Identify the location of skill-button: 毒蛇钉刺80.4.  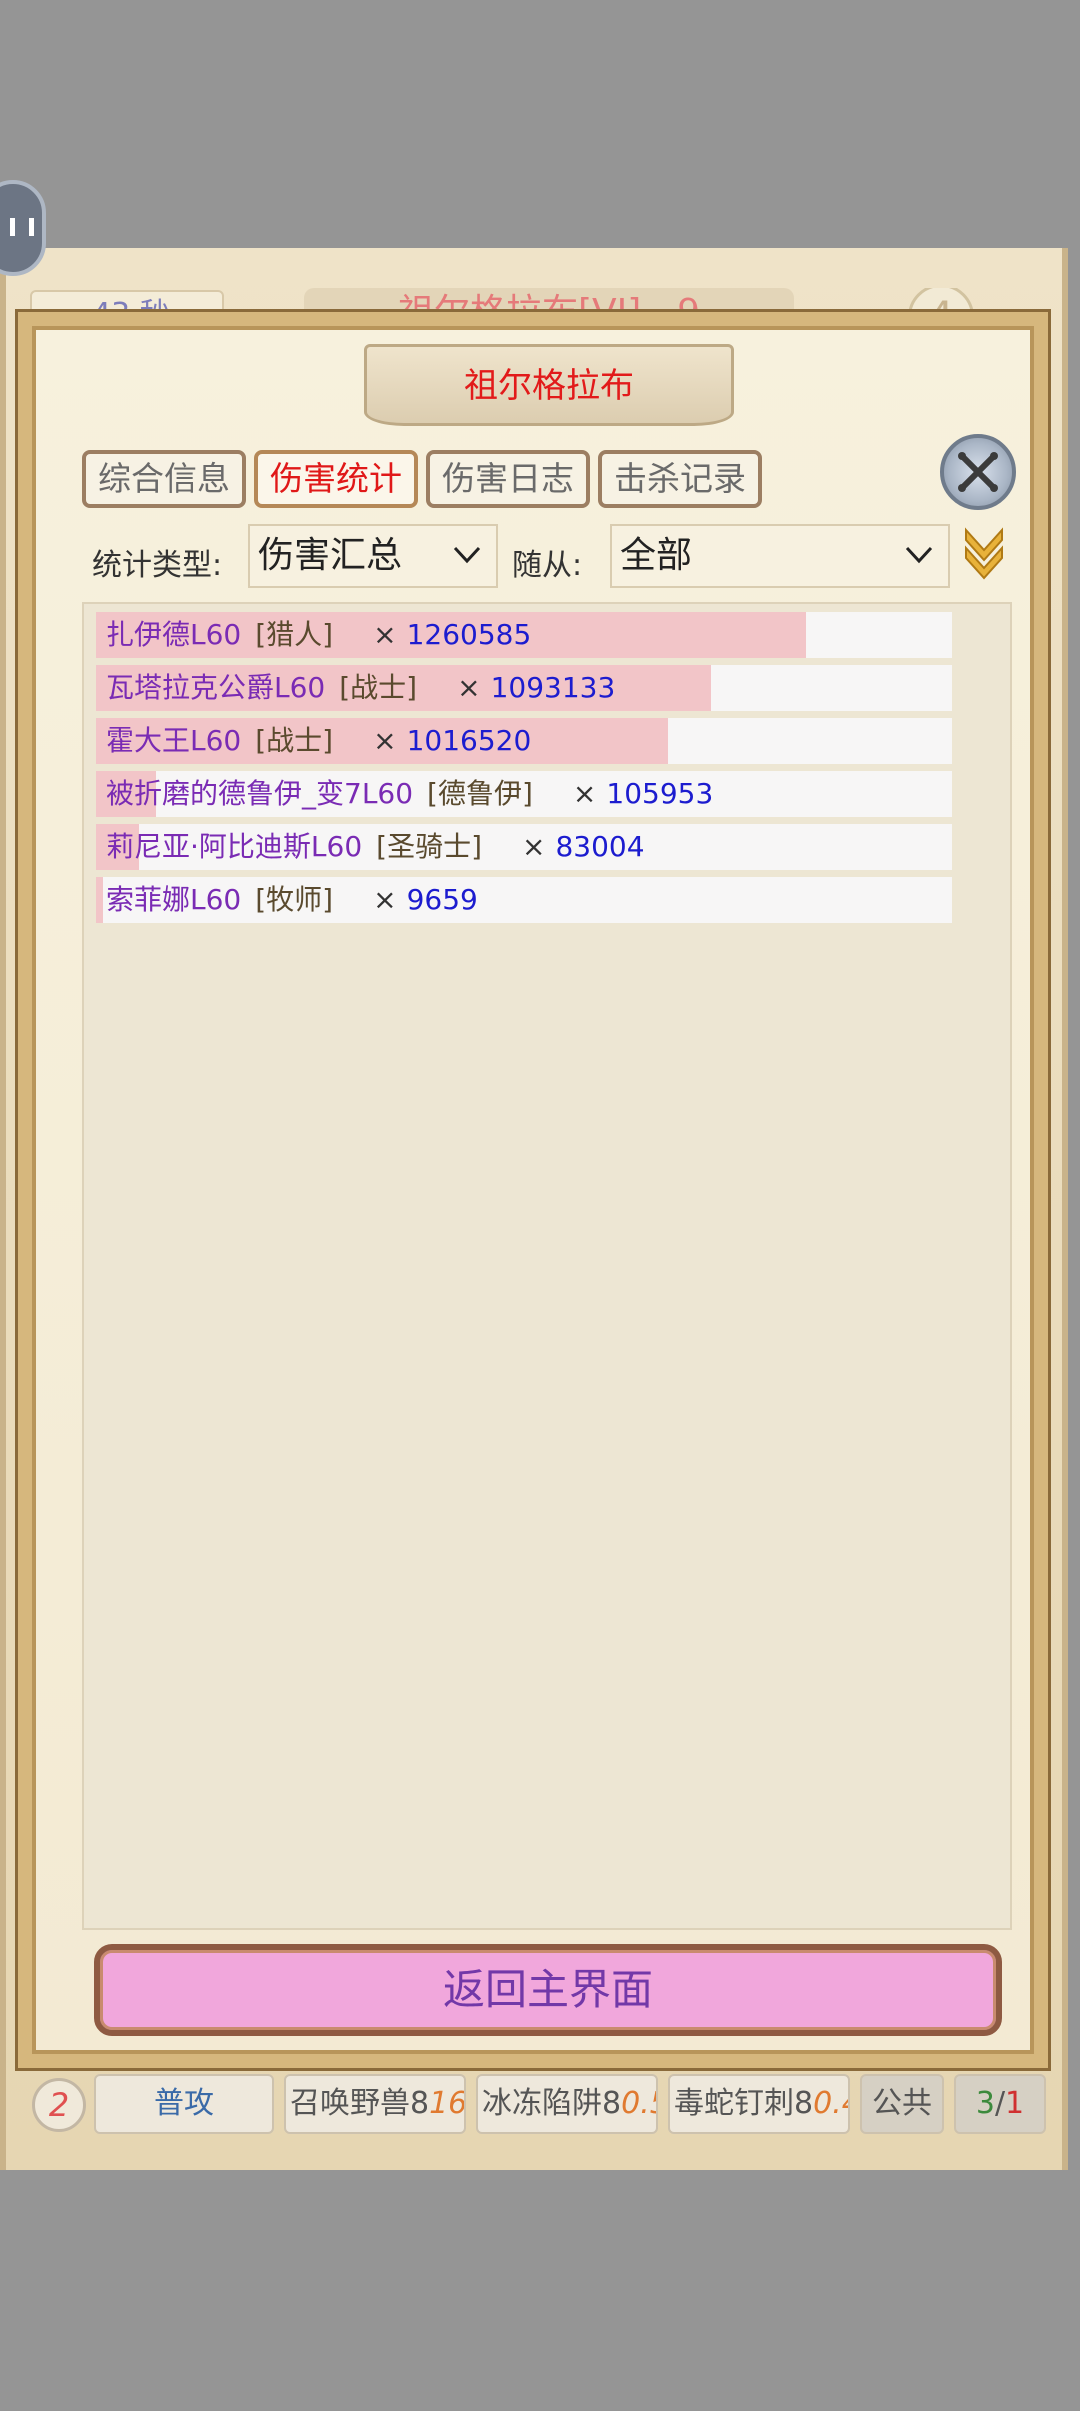
(759, 2104).